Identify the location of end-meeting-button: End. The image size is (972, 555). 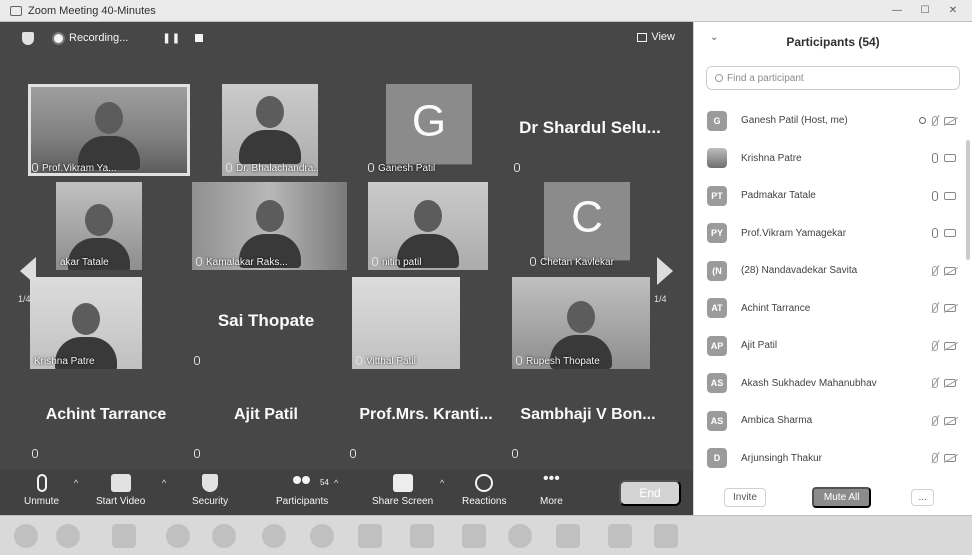
(650, 493).